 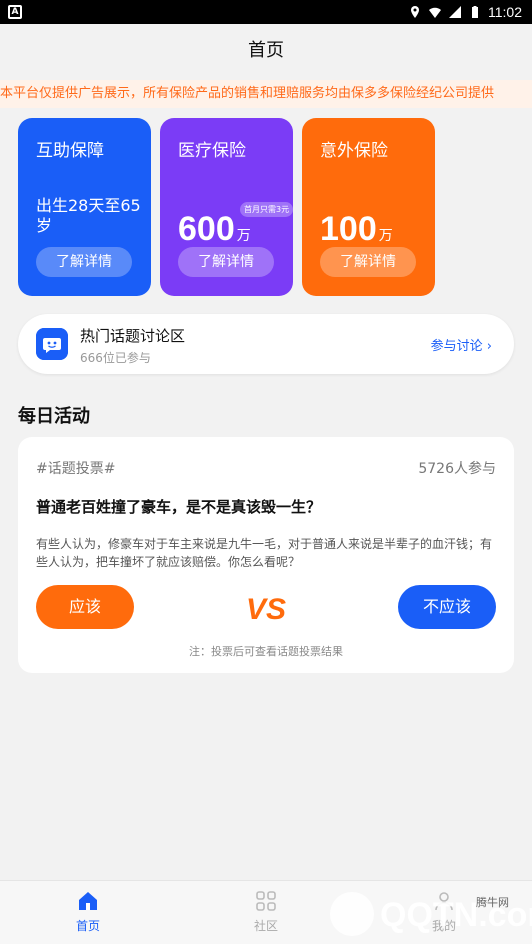 I want to click on vs-icon: VS, so click(x=266, y=609).